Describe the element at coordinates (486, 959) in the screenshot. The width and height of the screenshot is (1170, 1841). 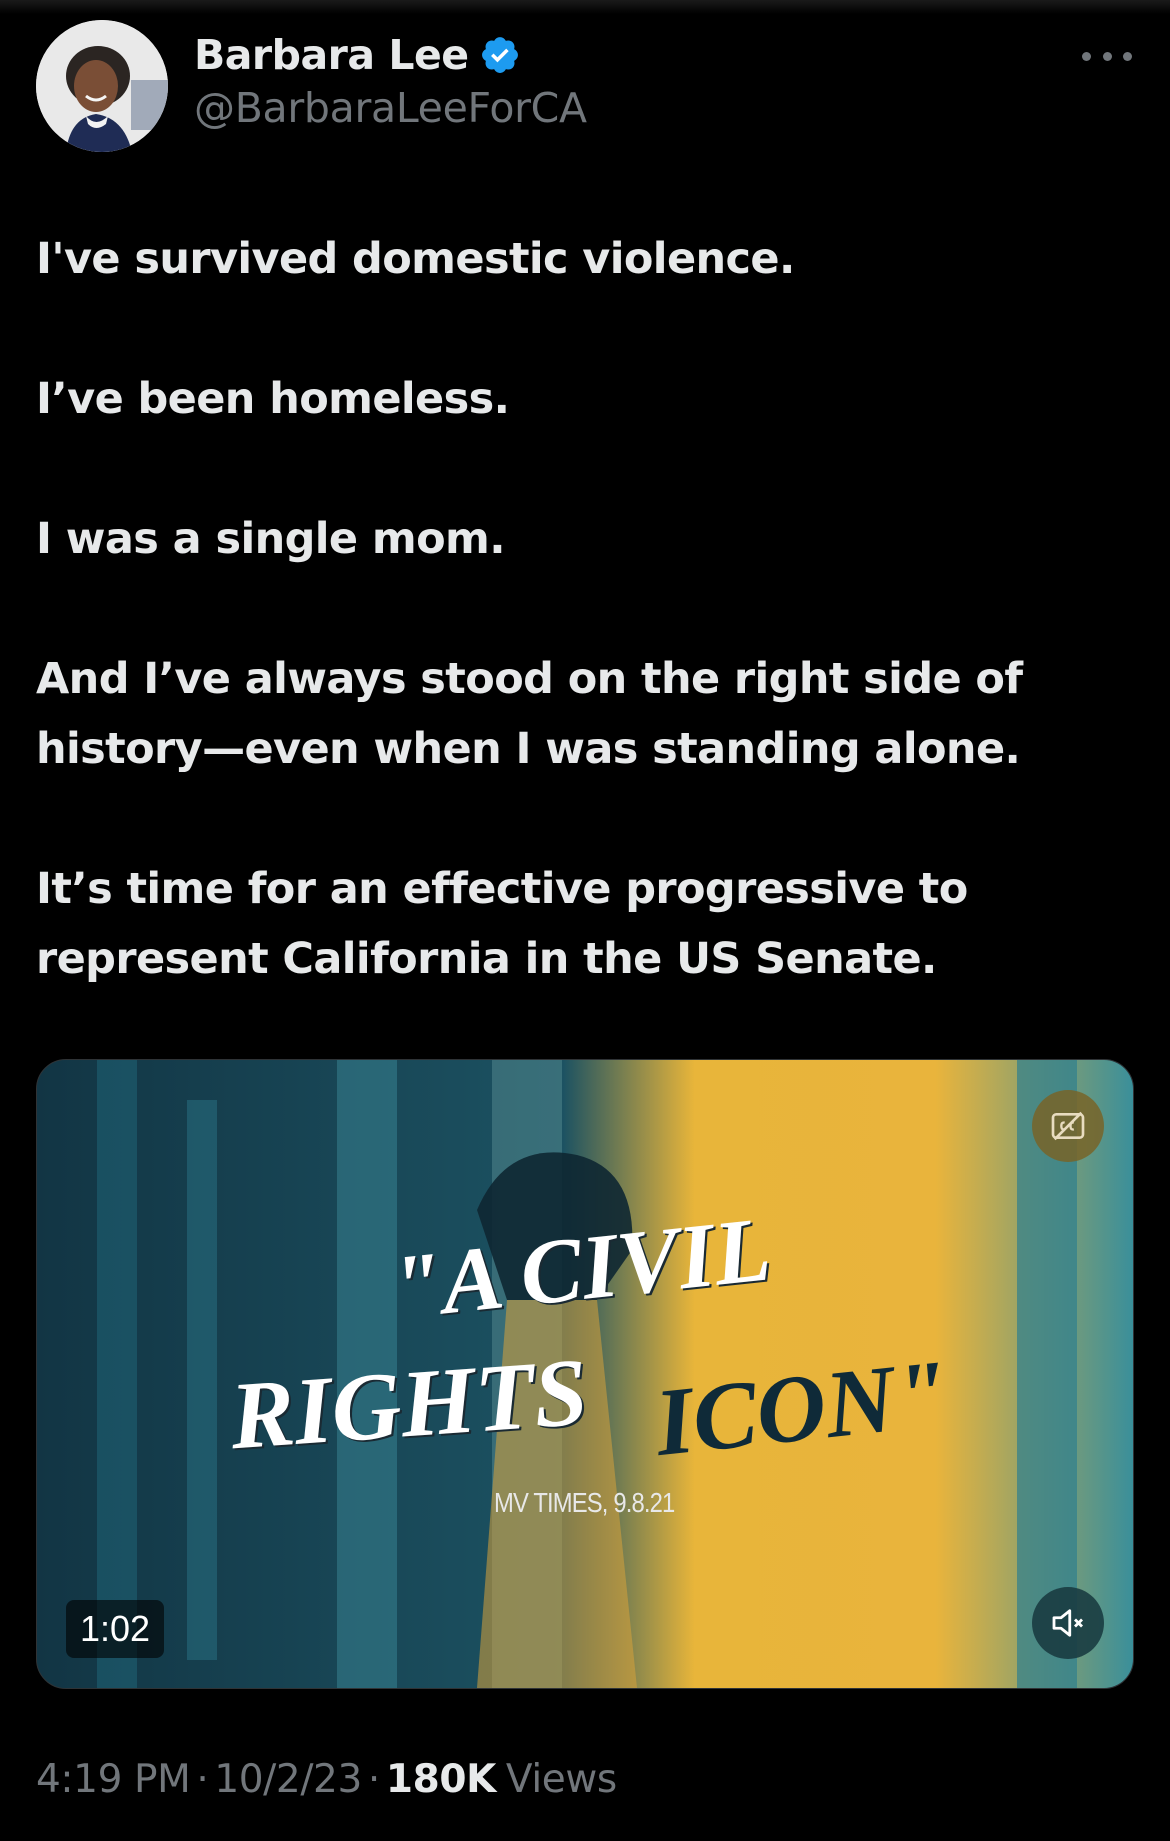
I see `tweet-paragraph: represent California in the US Senate.` at that location.